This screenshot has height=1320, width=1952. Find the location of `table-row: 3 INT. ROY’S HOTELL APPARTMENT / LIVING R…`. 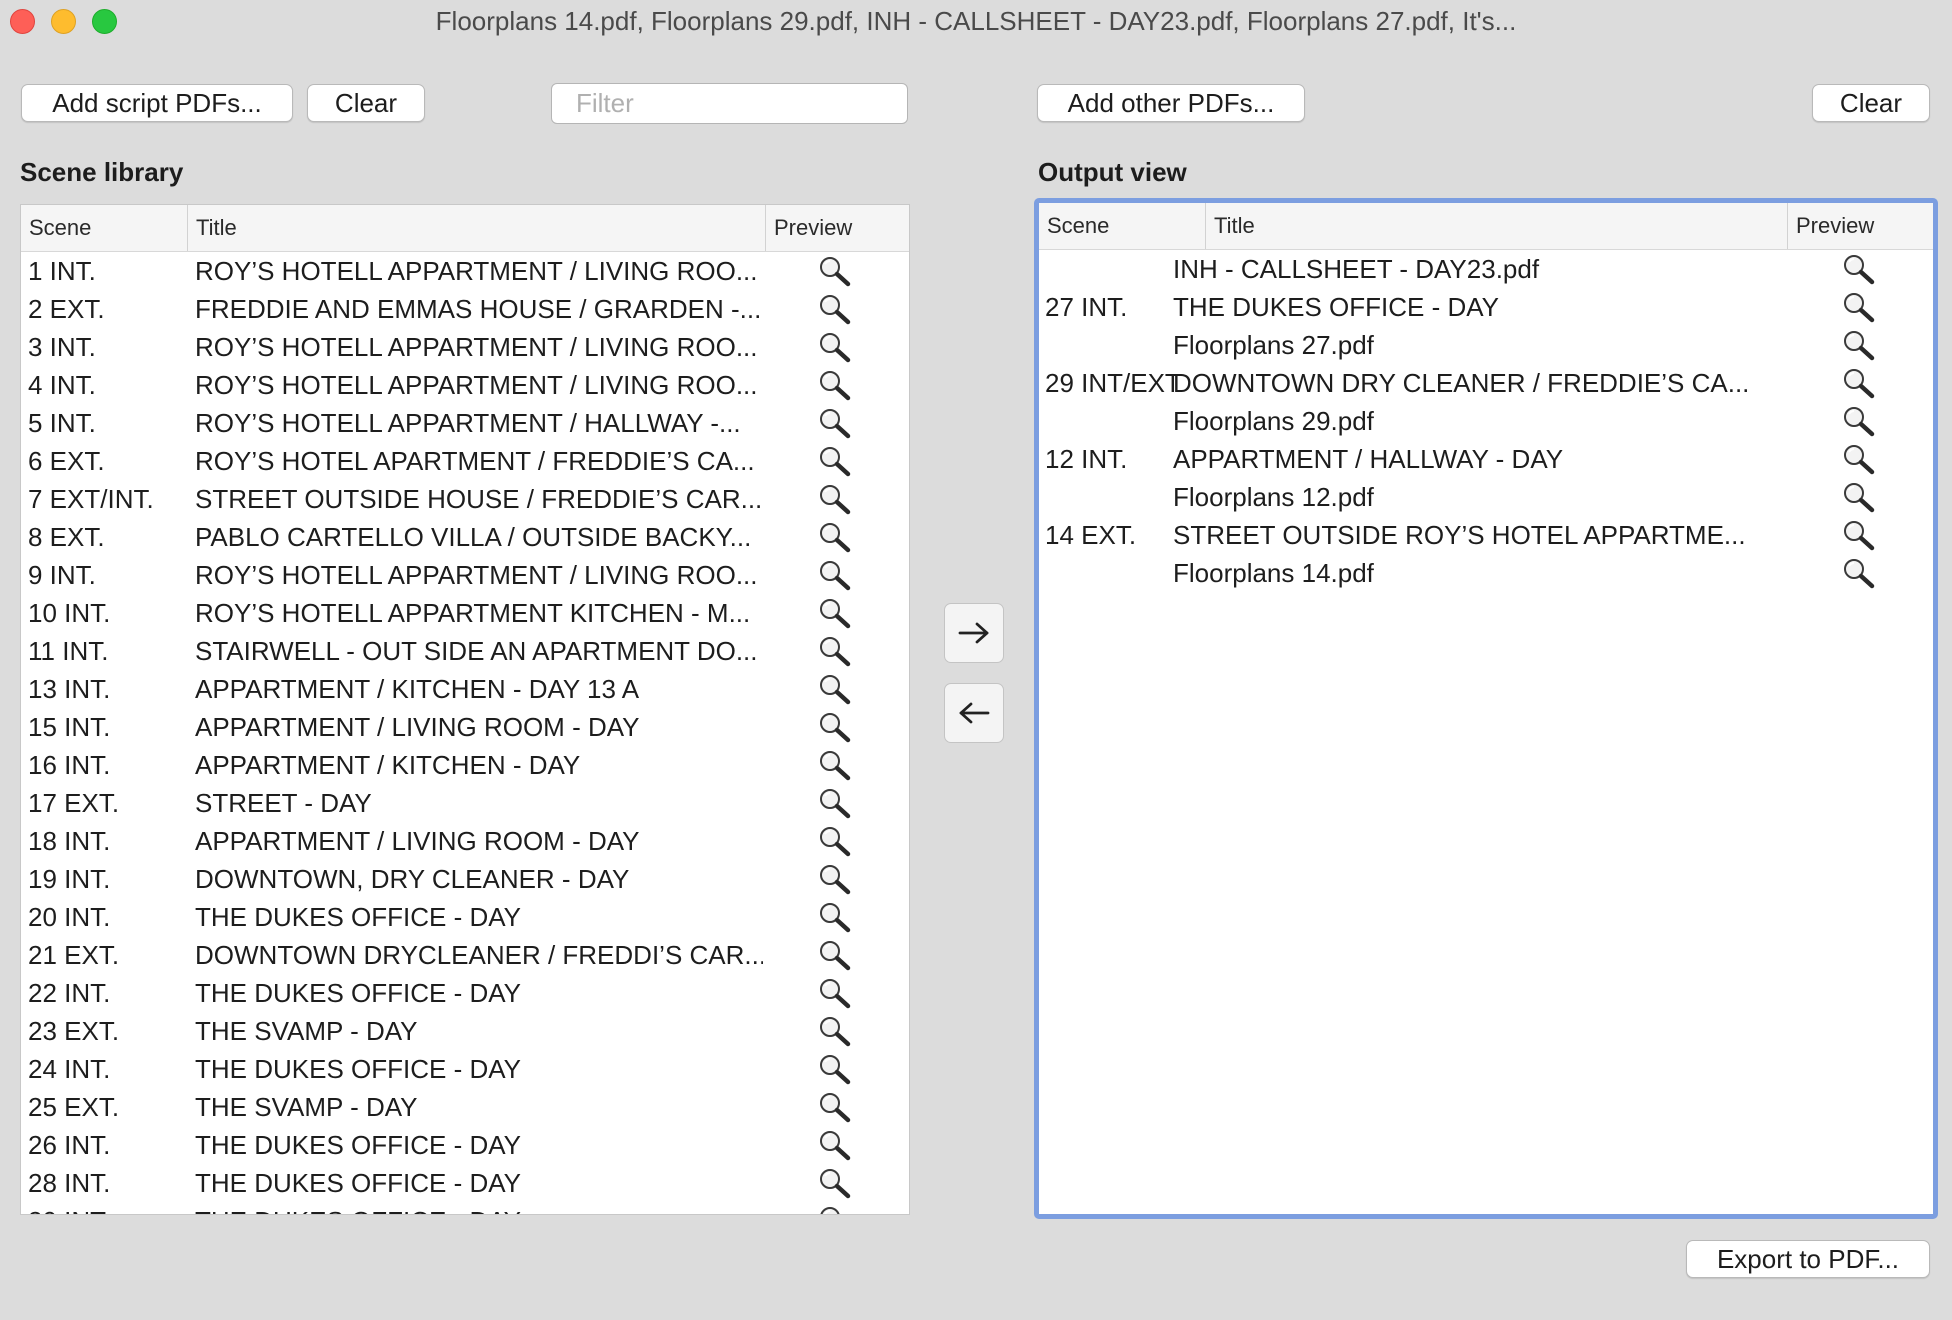

table-row: 3 INT. ROY’S HOTELL APPARTMENT / LIVING R… is located at coordinates (465, 347).